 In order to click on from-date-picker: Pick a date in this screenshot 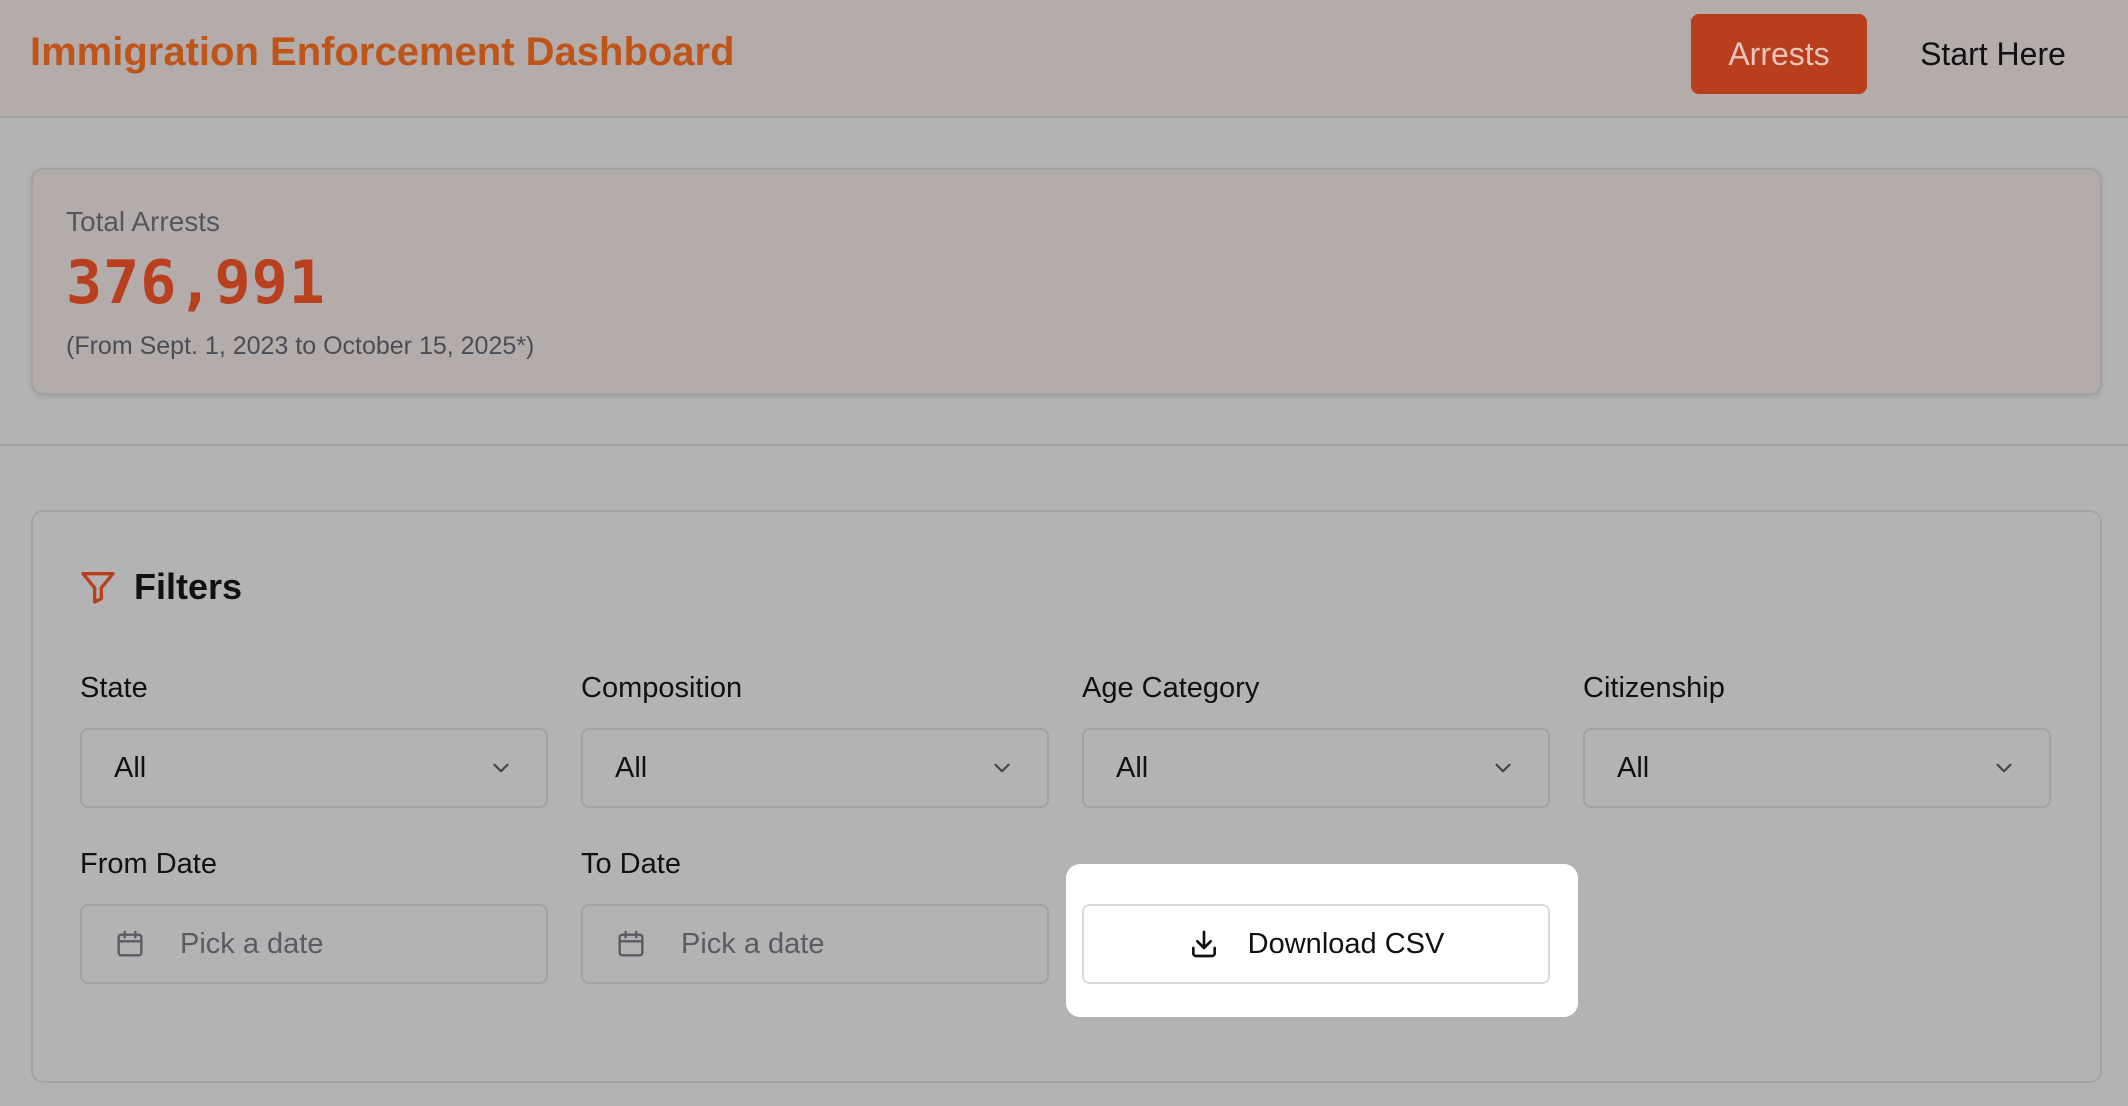, I will do `click(314, 944)`.